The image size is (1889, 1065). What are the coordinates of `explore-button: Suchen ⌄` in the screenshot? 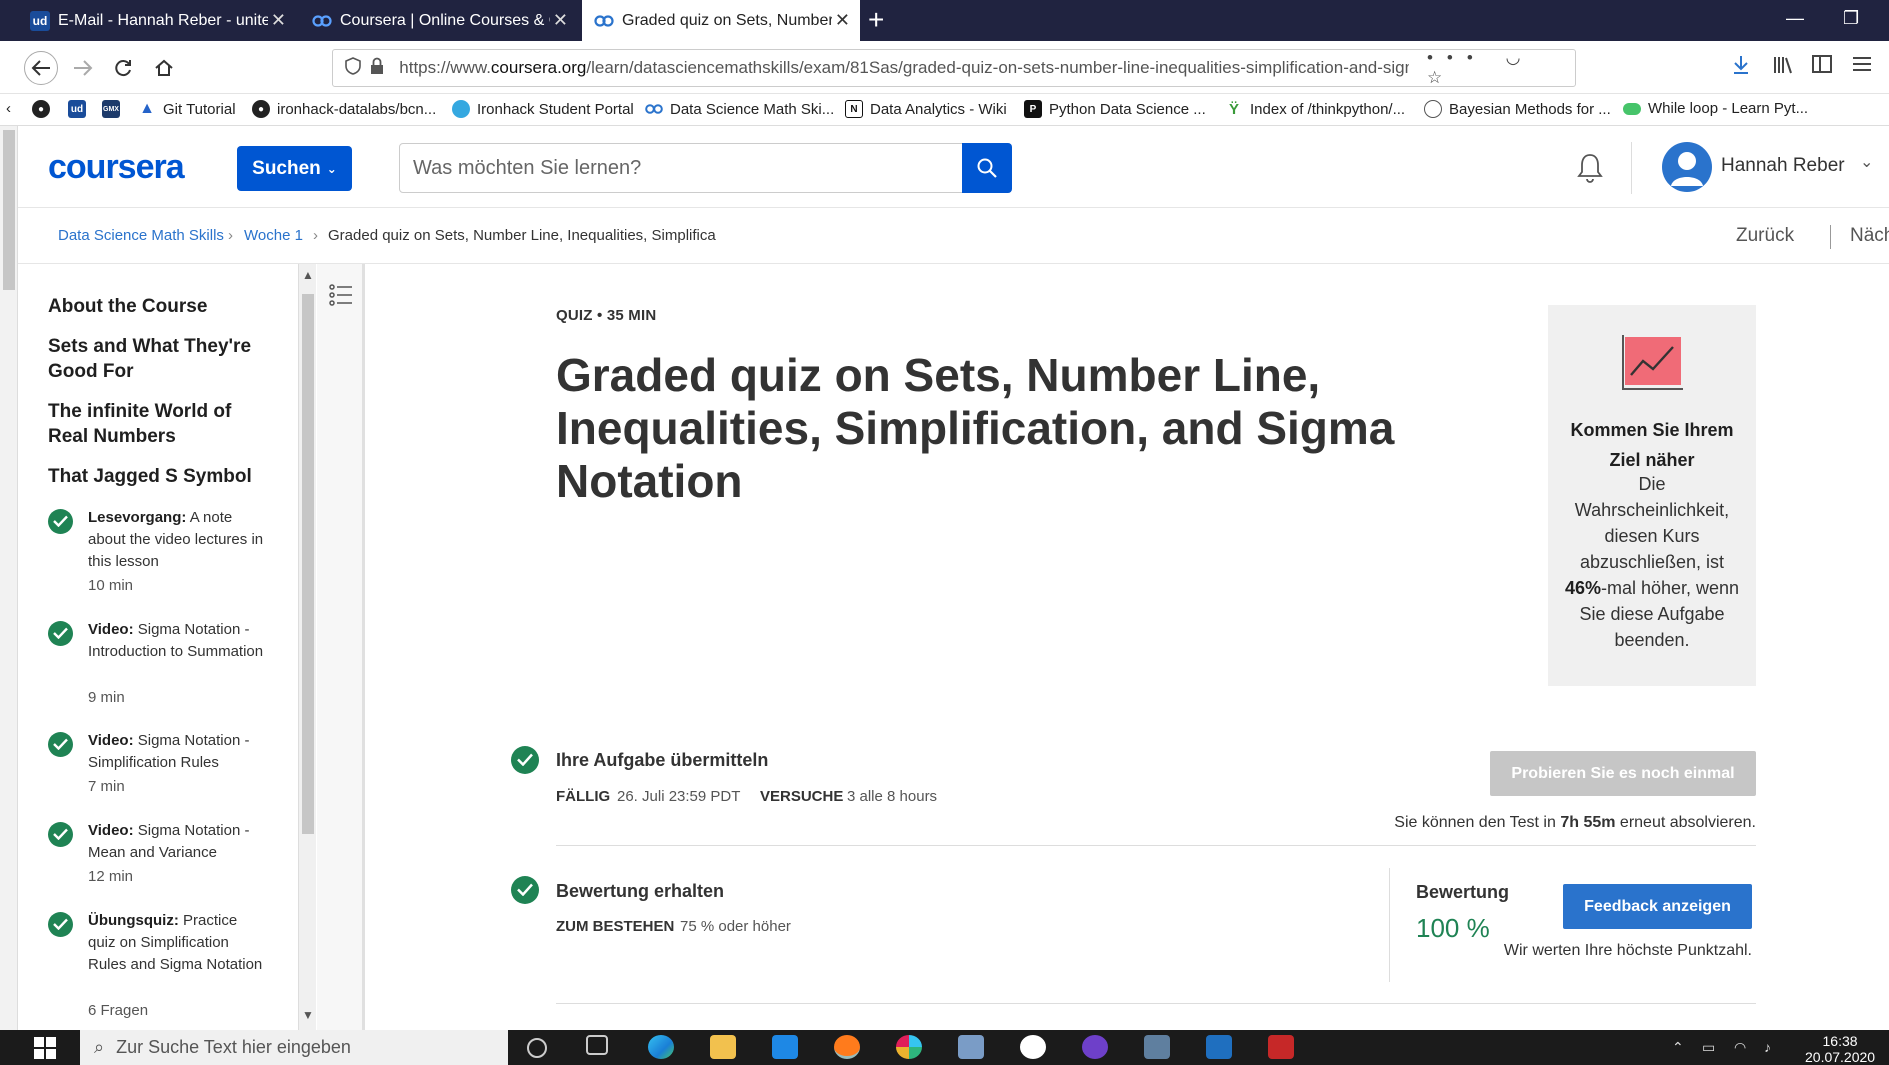 It's located at (294, 168).